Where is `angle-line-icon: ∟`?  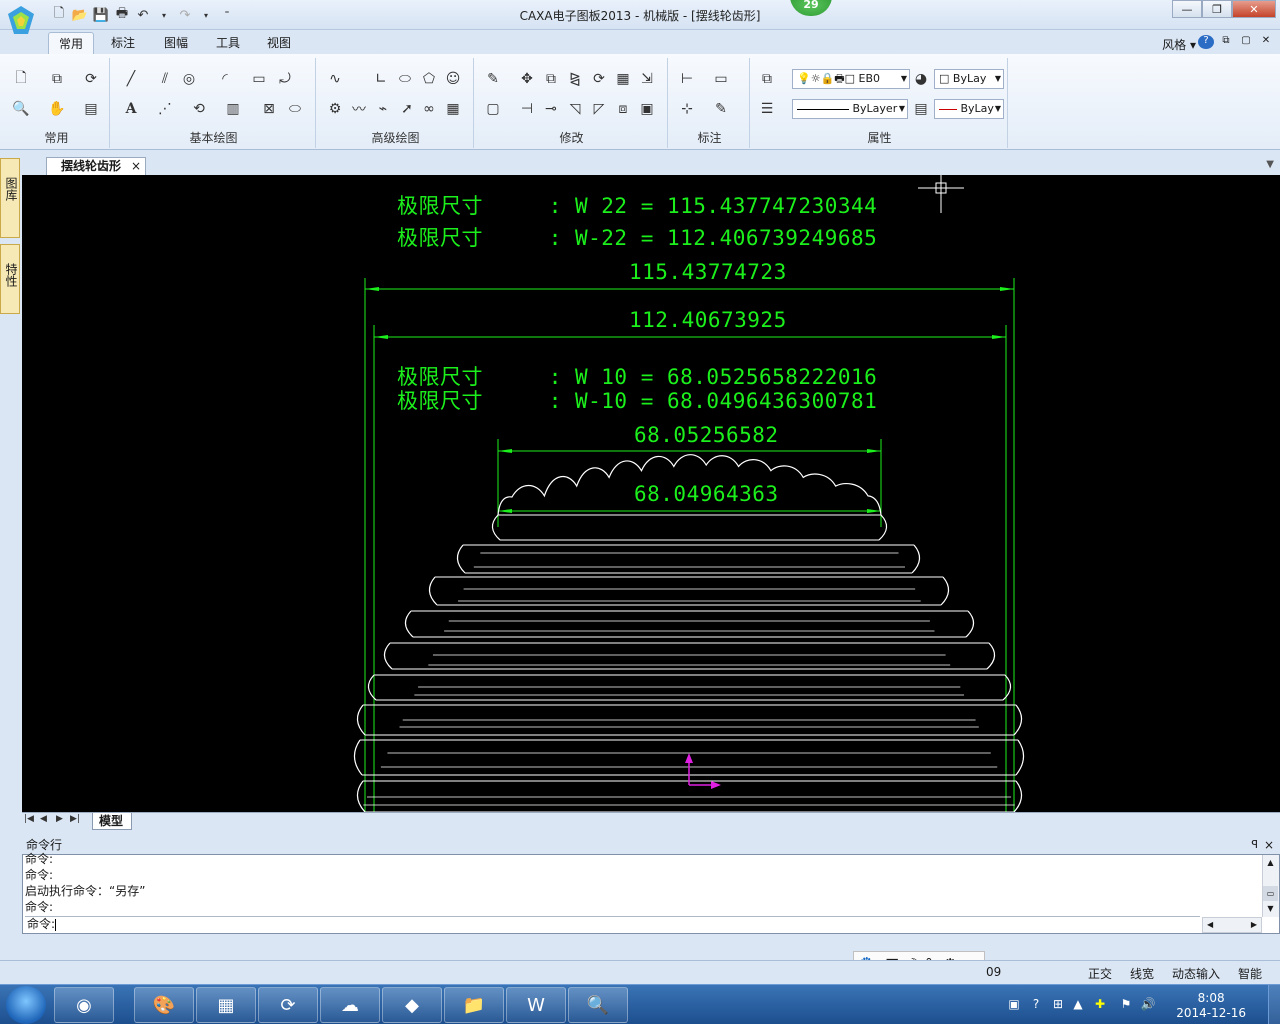 angle-line-icon: ∟ is located at coordinates (381, 79).